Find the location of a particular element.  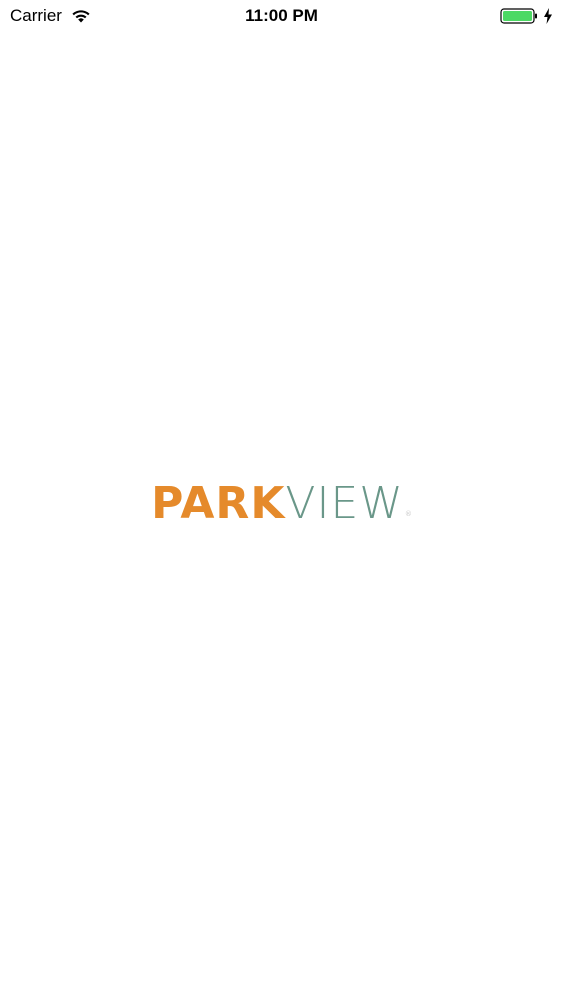

logo-park-text: PARK is located at coordinates (218, 503).